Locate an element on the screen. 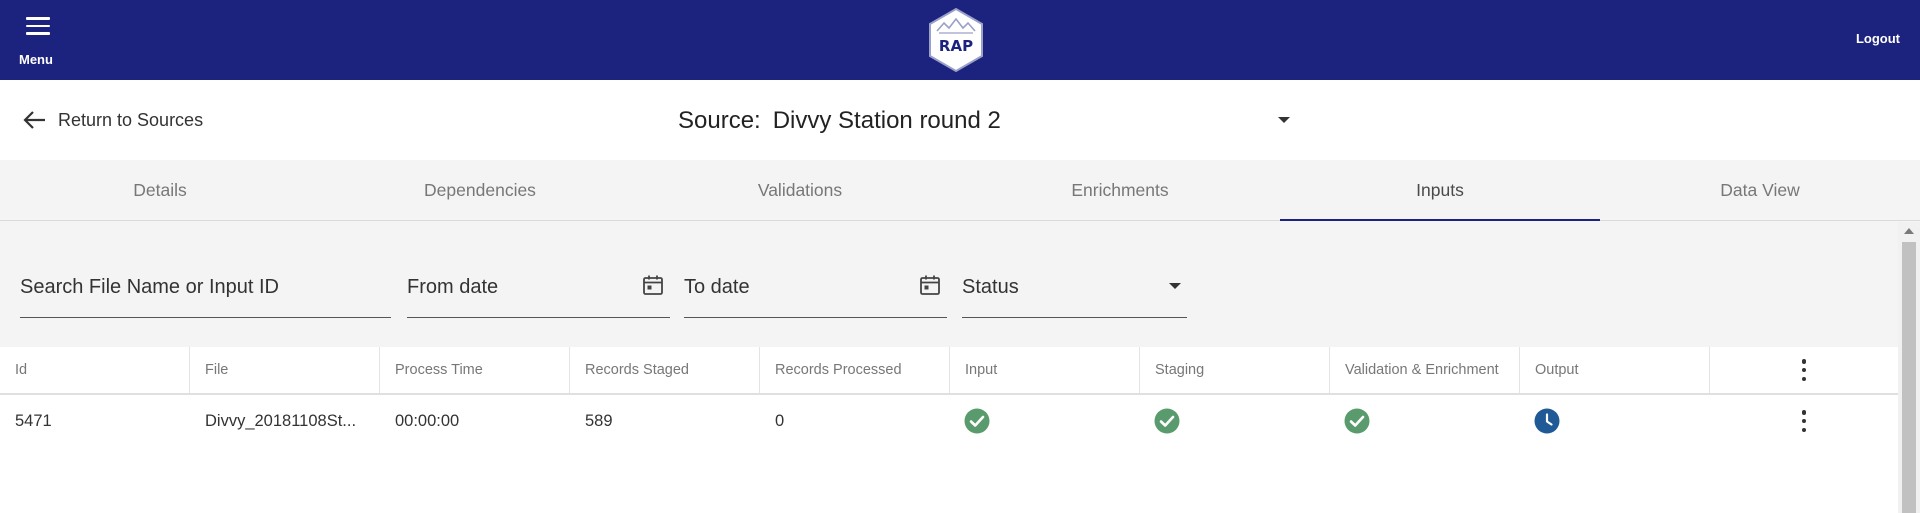 The height and width of the screenshot is (513, 1920). return-to-sources-link: Return to Sources is located at coordinates (112, 120).